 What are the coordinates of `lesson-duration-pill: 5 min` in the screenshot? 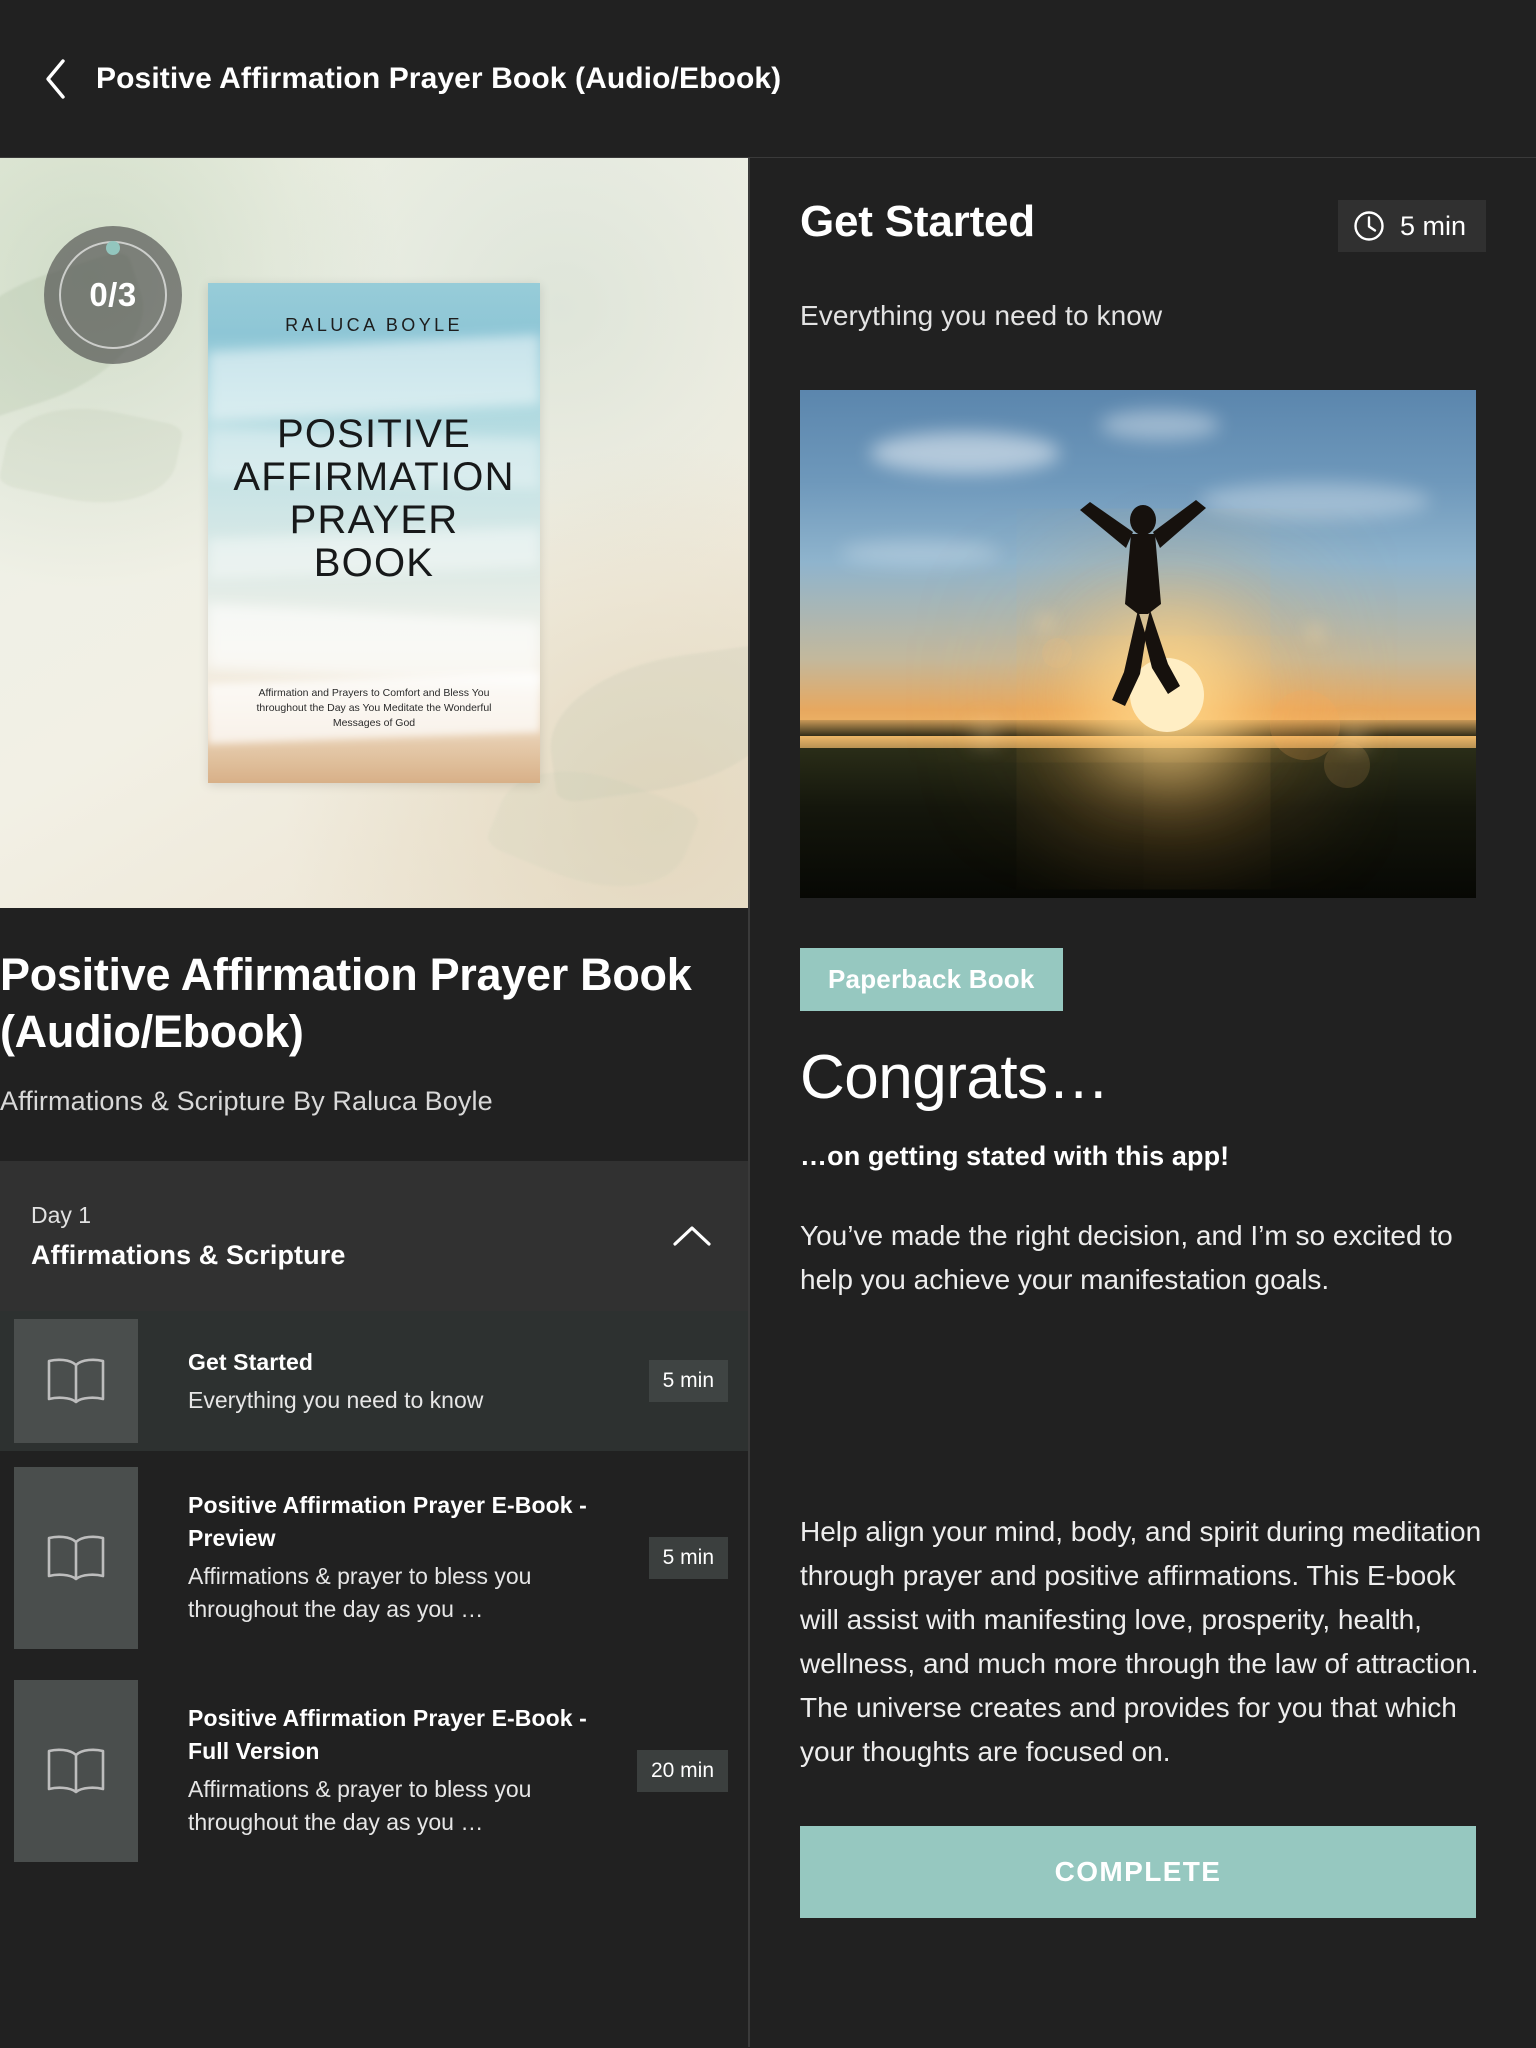 It's located at (1411, 226).